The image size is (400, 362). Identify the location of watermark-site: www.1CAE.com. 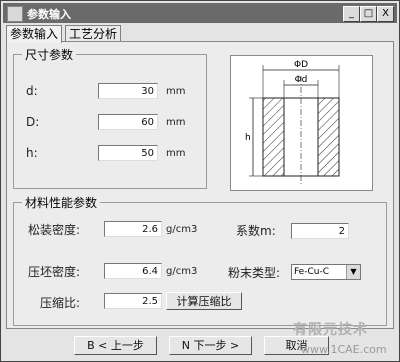
(344, 349).